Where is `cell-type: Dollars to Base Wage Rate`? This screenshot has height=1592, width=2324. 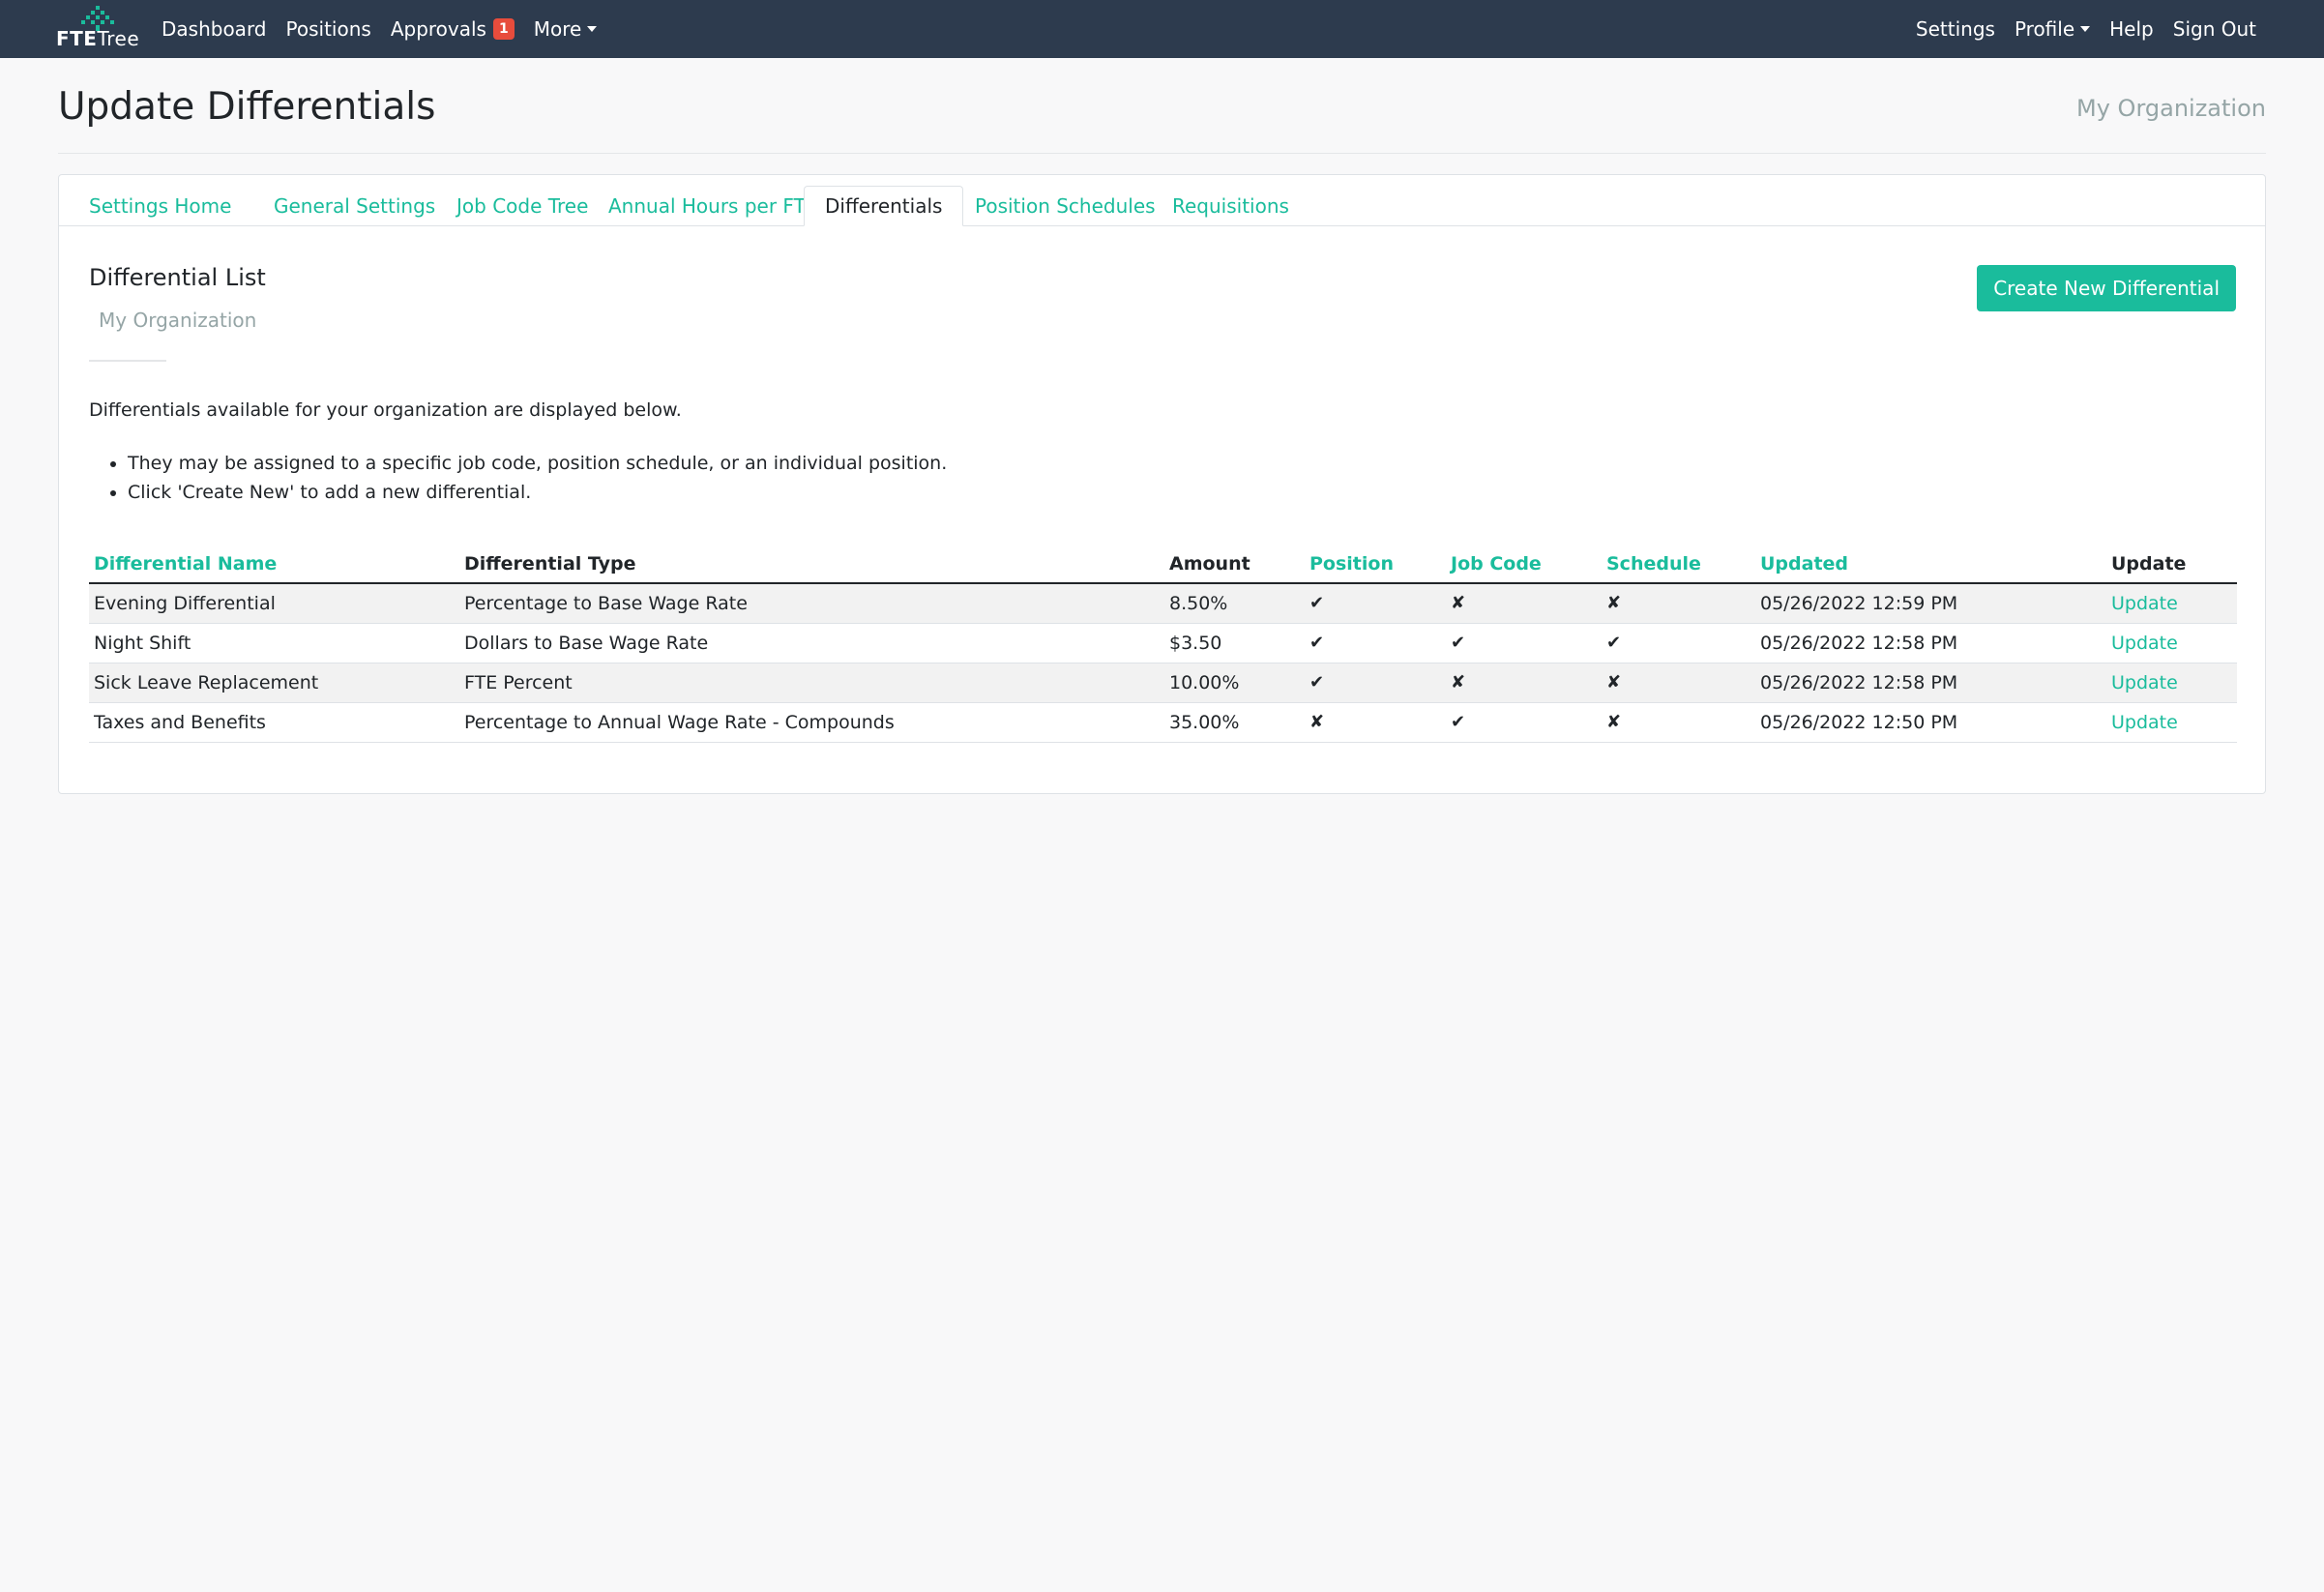 cell-type: Dollars to Base Wage Rate is located at coordinates (811, 643).